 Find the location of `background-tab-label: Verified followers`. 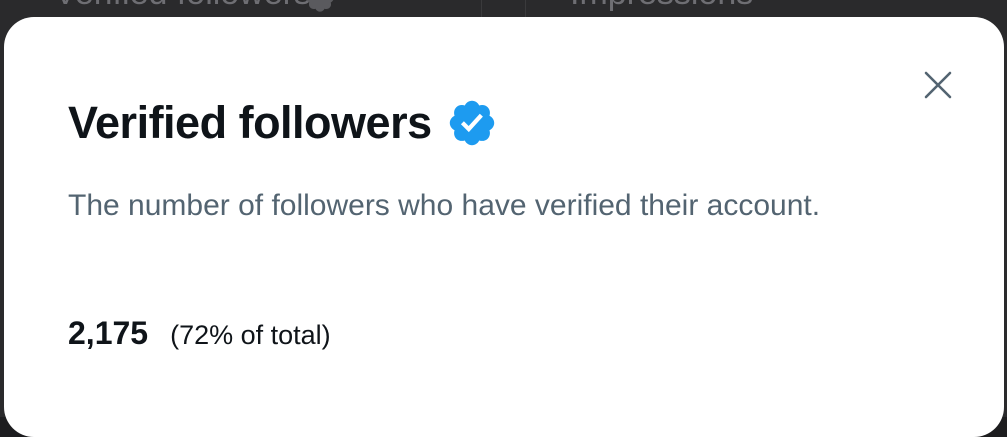

background-tab-label: Verified followers is located at coordinates (182, 6).